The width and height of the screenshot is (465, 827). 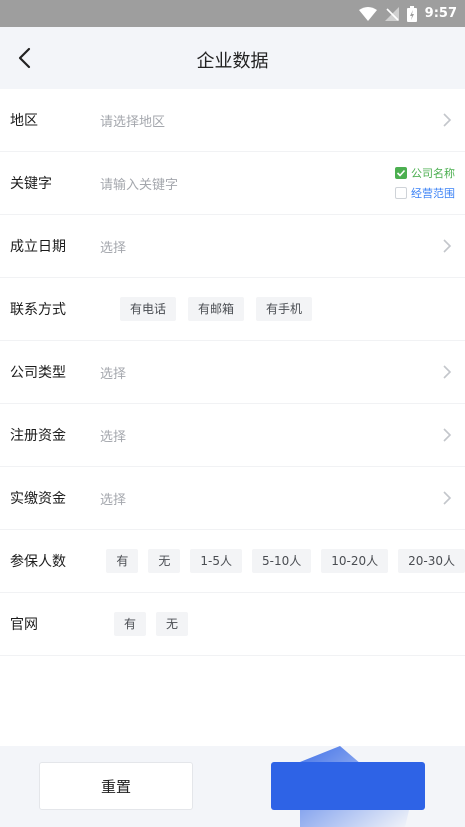 I want to click on chip-website-no: 无, so click(x=172, y=624).